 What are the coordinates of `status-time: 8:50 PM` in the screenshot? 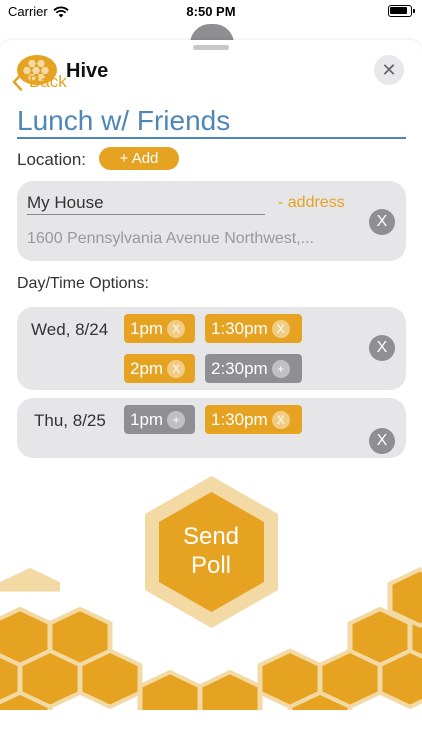 It's located at (211, 11).